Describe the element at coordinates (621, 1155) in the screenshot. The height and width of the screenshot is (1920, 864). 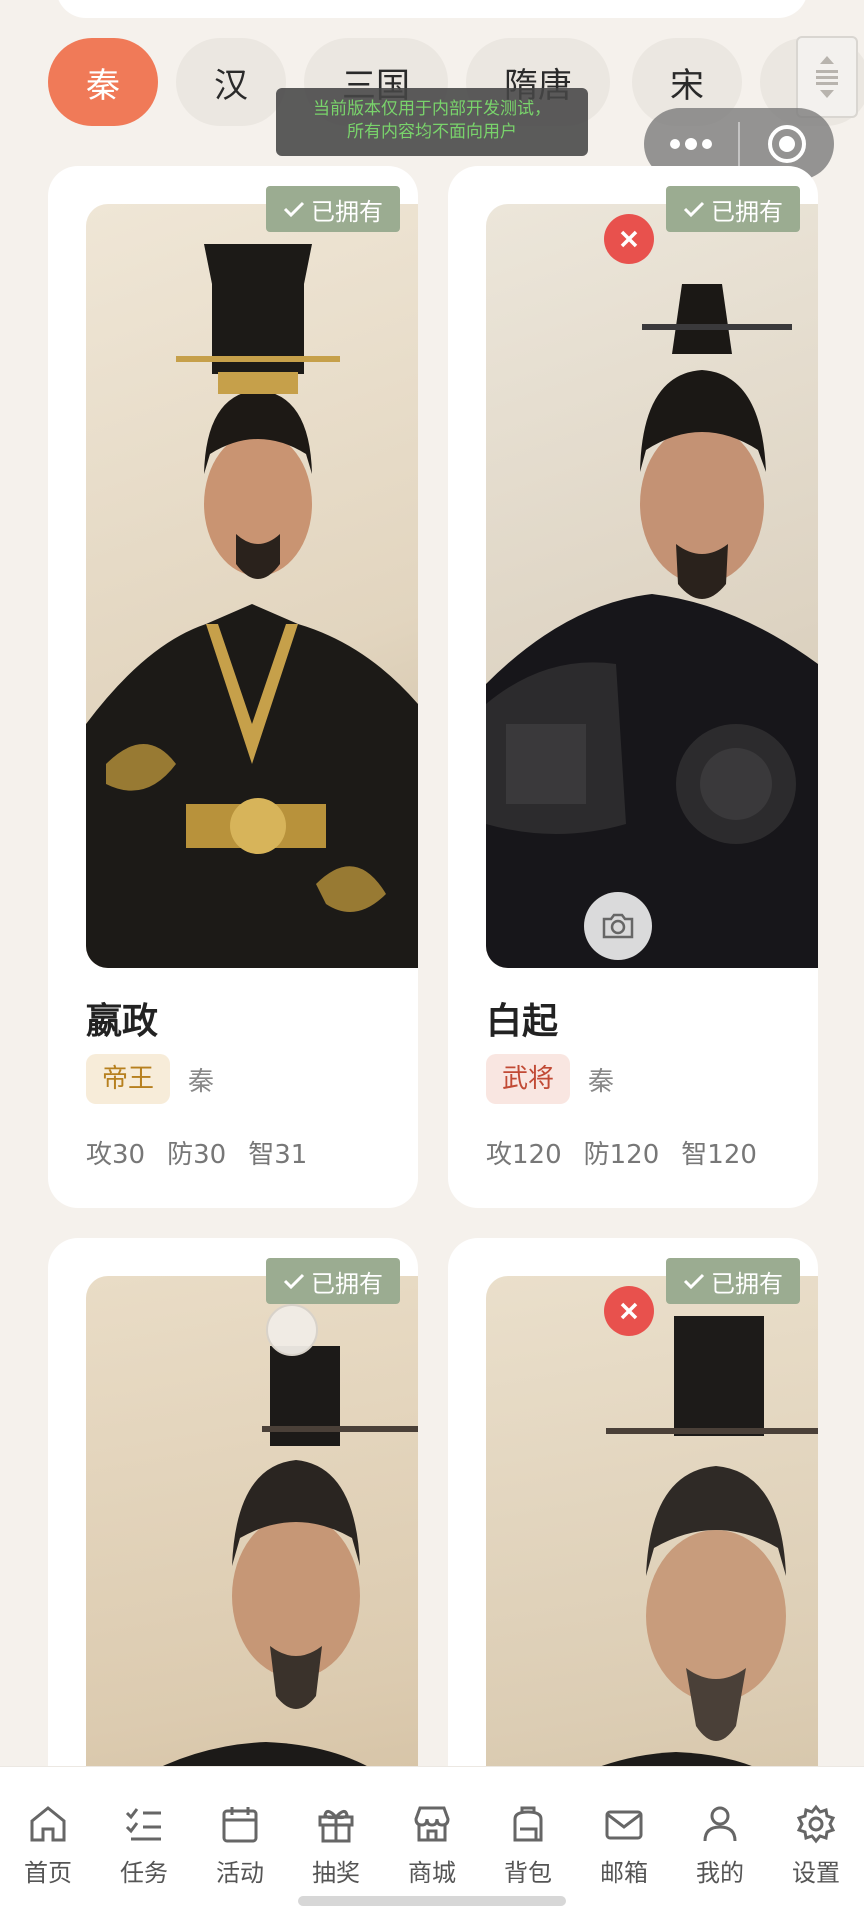
I see `defense-stat: 防120` at that location.